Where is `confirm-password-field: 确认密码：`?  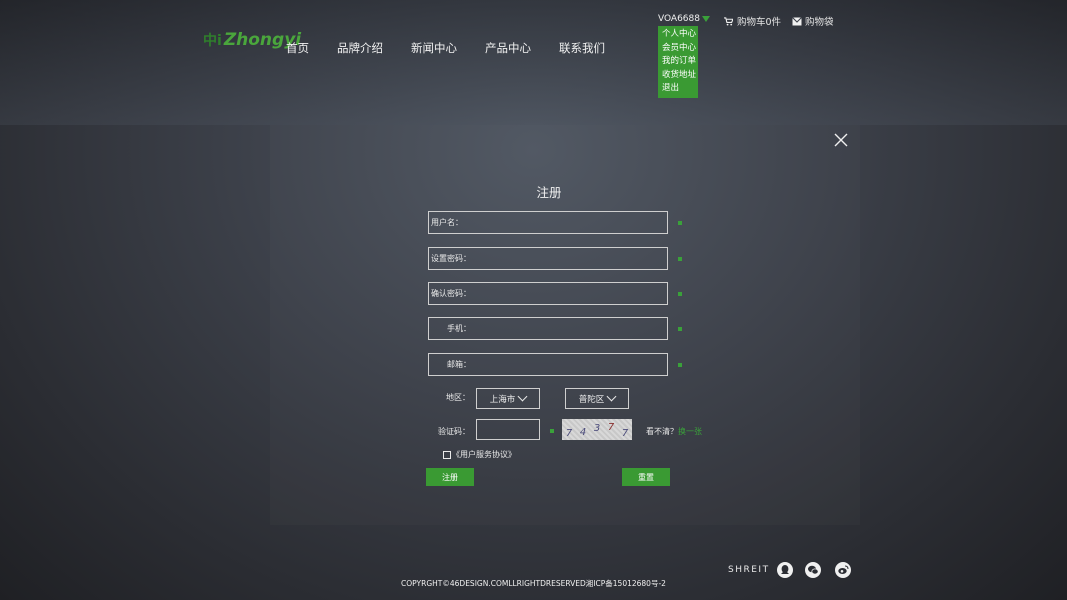
confirm-password-field: 确认密码： is located at coordinates (548, 293).